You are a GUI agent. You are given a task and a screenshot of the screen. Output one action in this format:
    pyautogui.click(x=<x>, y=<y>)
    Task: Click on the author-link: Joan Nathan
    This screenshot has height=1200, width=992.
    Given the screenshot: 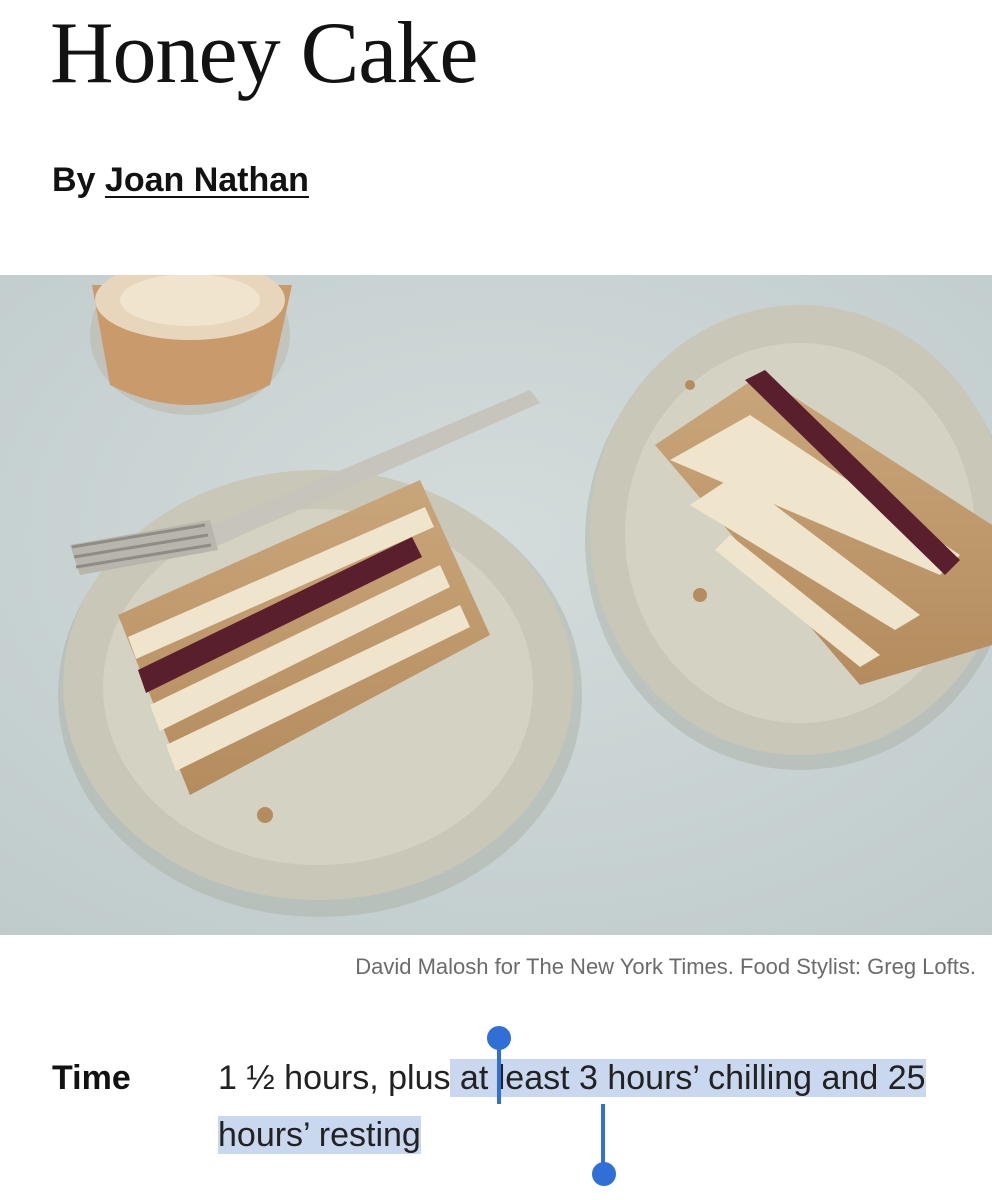 What is the action you would take?
    pyautogui.click(x=207, y=180)
    